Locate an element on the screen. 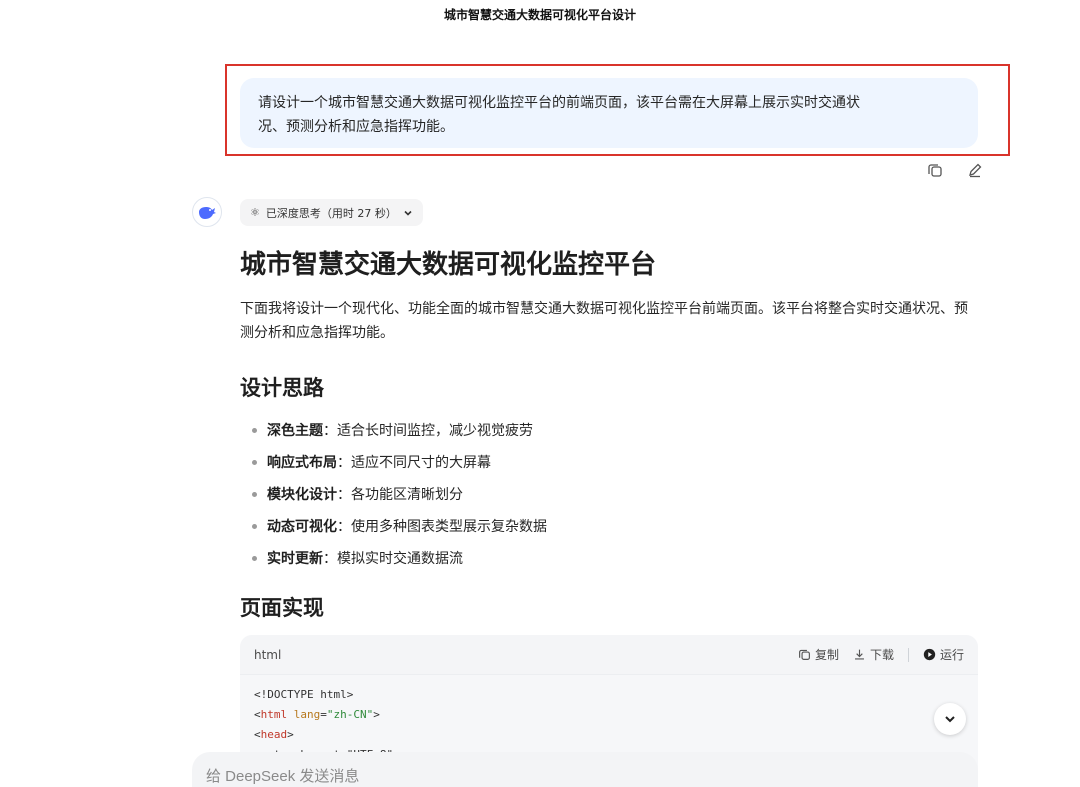 The image size is (1080, 787). deepseek-avatar is located at coordinates (207, 212).